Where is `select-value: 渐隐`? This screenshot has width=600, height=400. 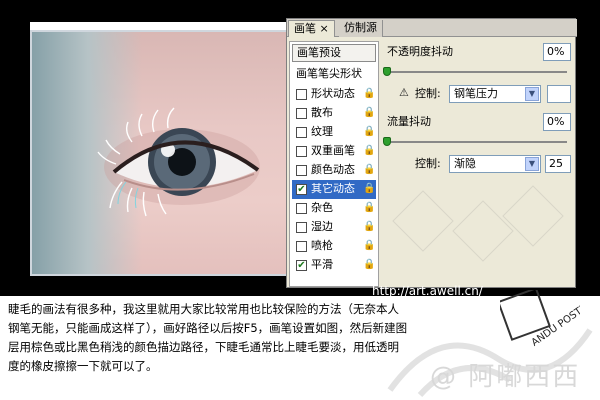
select-value: 渐隐 is located at coordinates (465, 163).